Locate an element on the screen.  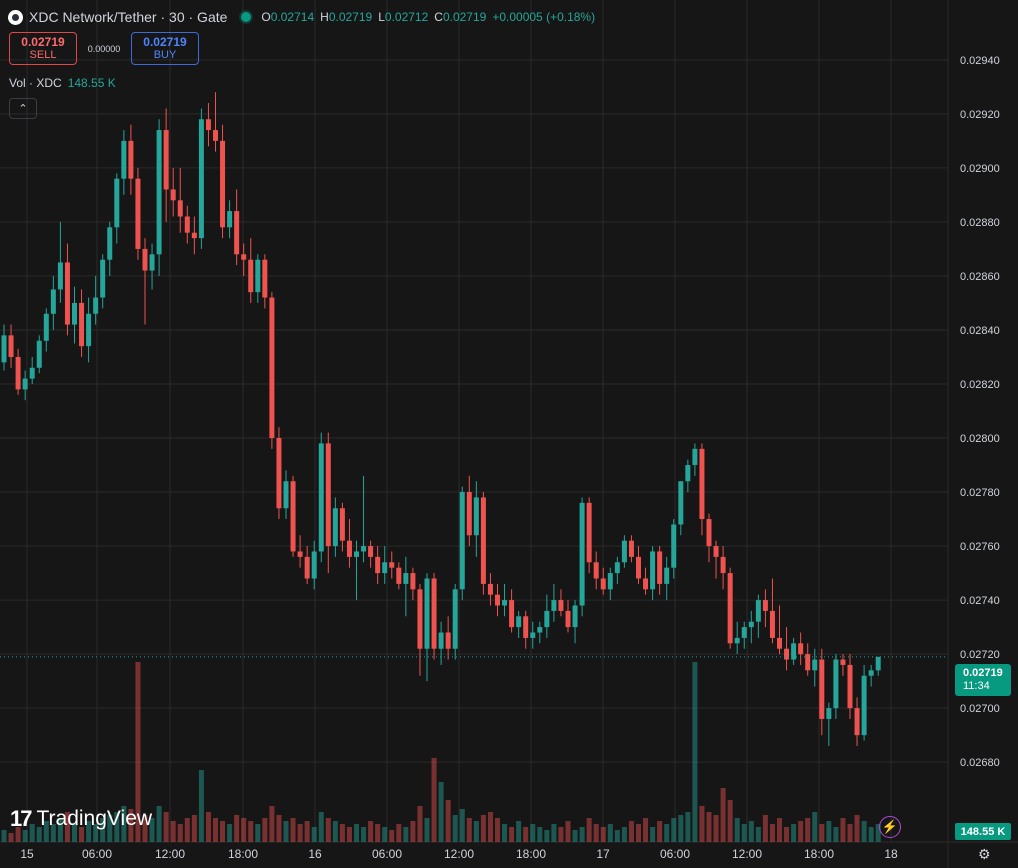
symbol-title: XDC Network/Tether · 30 · Gate is located at coordinates (128, 17).